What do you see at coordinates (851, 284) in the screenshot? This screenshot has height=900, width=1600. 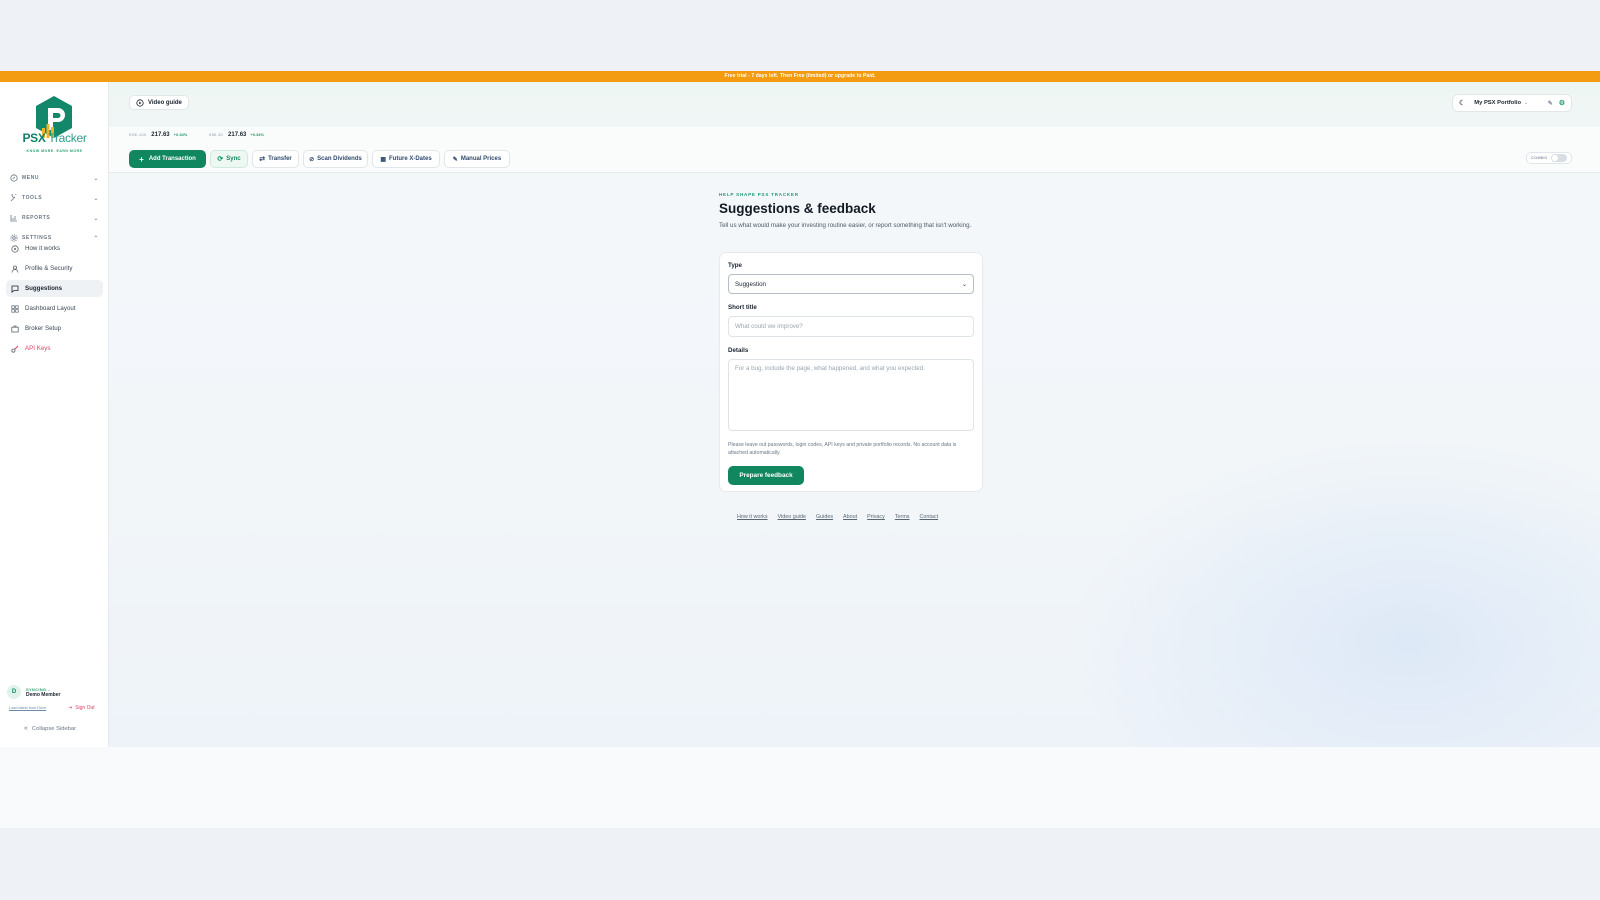 I see `type-select: Suggestion ⌄` at bounding box center [851, 284].